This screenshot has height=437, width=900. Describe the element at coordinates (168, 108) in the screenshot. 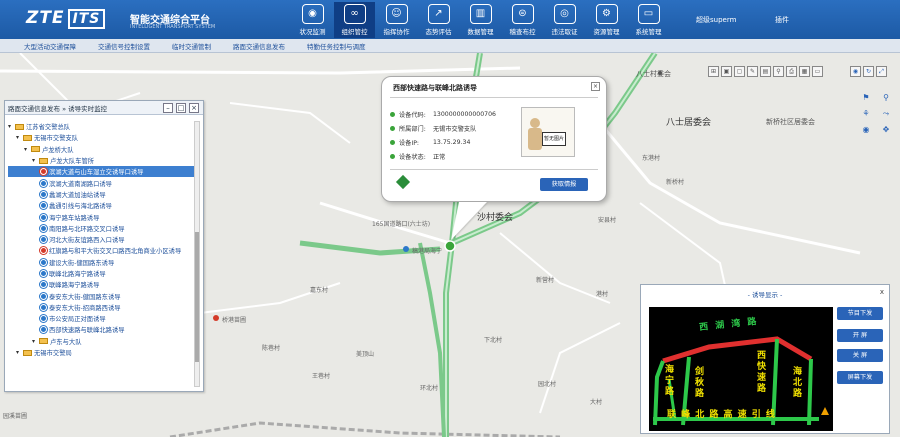

I see `minimize-icon: –` at that location.